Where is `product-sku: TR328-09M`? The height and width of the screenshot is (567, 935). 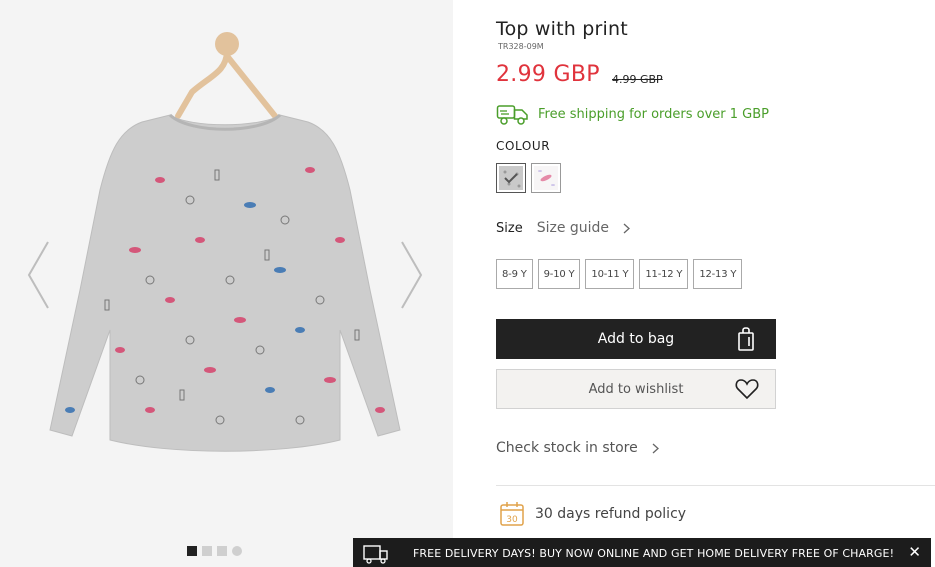
product-sku: TR328-09M is located at coordinates (521, 46).